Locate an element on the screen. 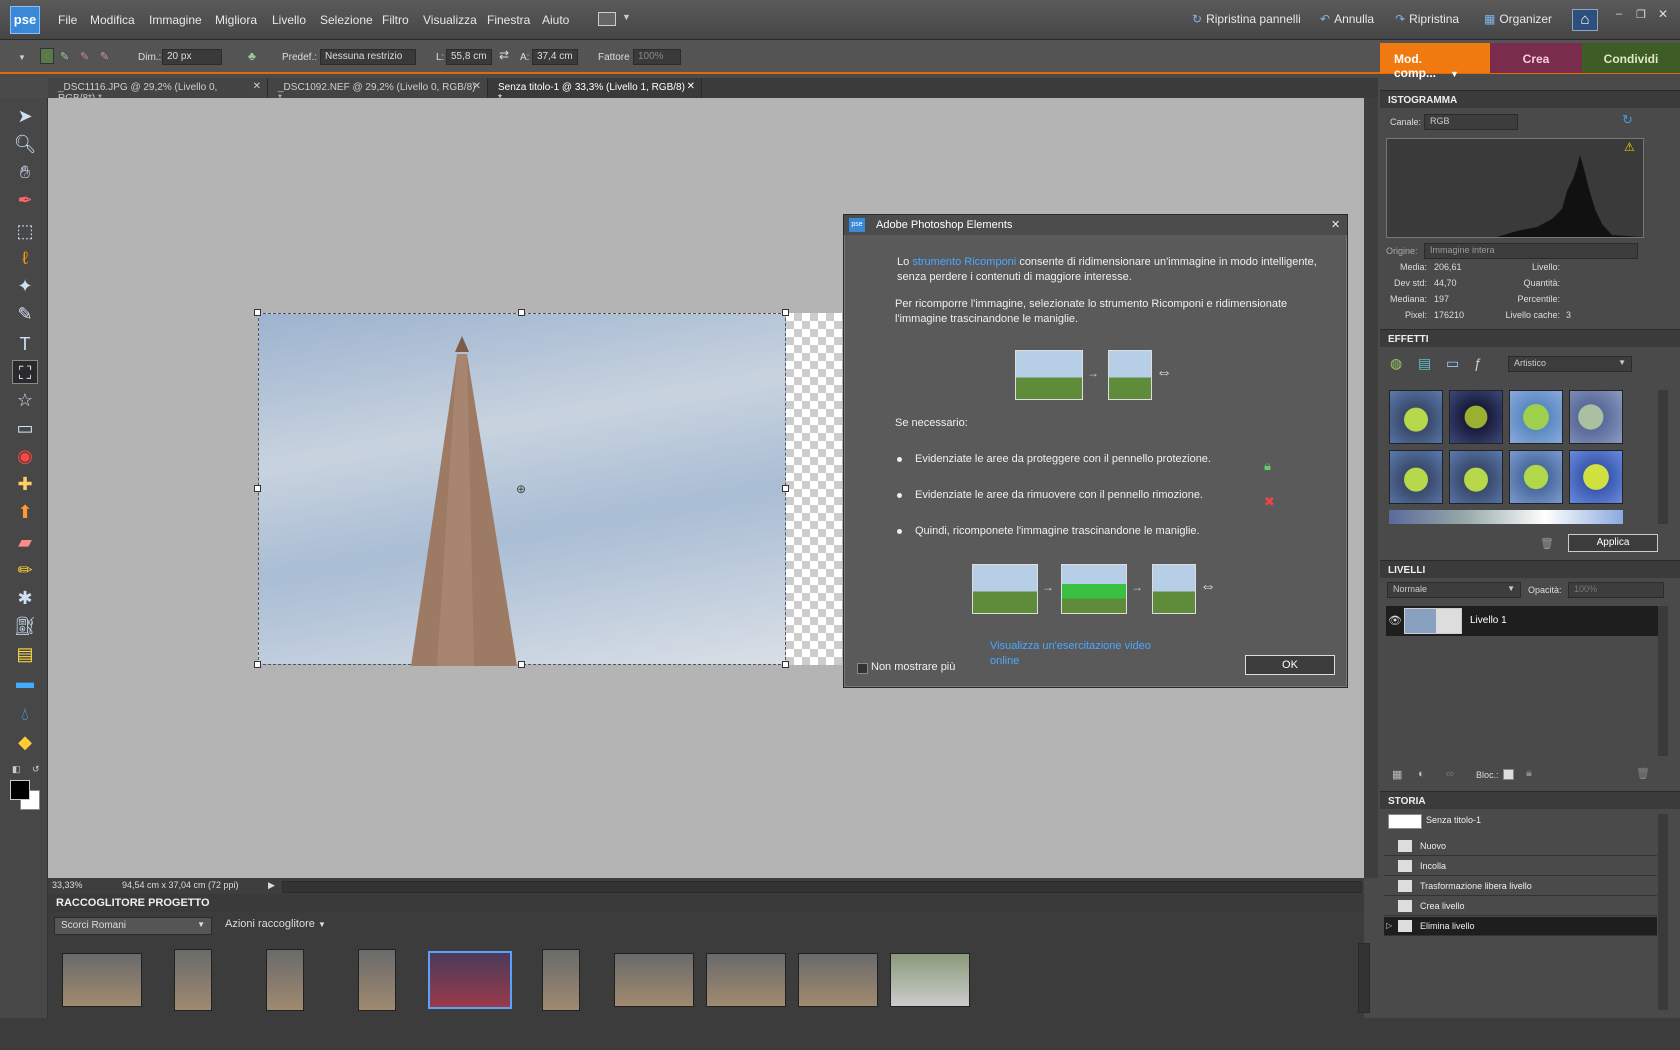  protect-brush-icon is located at coordinates (47, 56).